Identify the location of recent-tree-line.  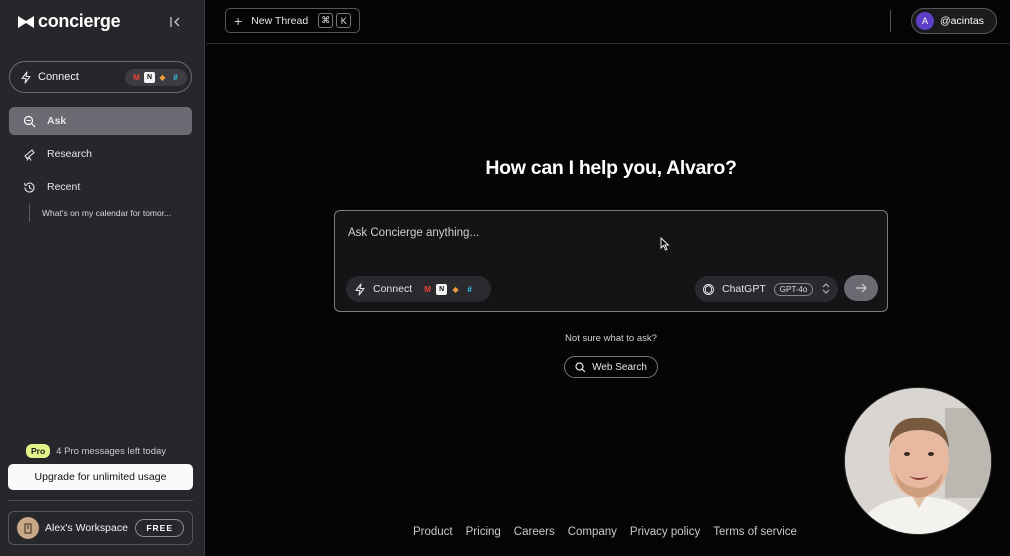
(29, 213).